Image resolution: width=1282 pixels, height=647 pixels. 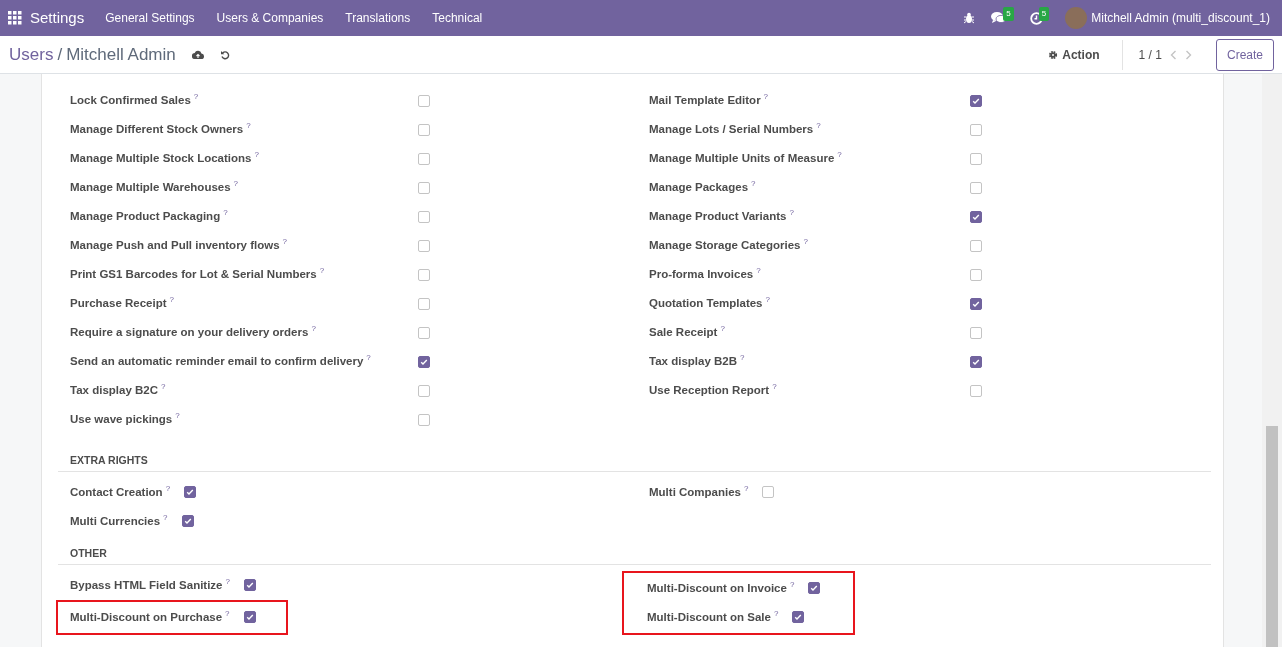 I want to click on field-label: Lock Confirmed Sales, so click(x=130, y=100).